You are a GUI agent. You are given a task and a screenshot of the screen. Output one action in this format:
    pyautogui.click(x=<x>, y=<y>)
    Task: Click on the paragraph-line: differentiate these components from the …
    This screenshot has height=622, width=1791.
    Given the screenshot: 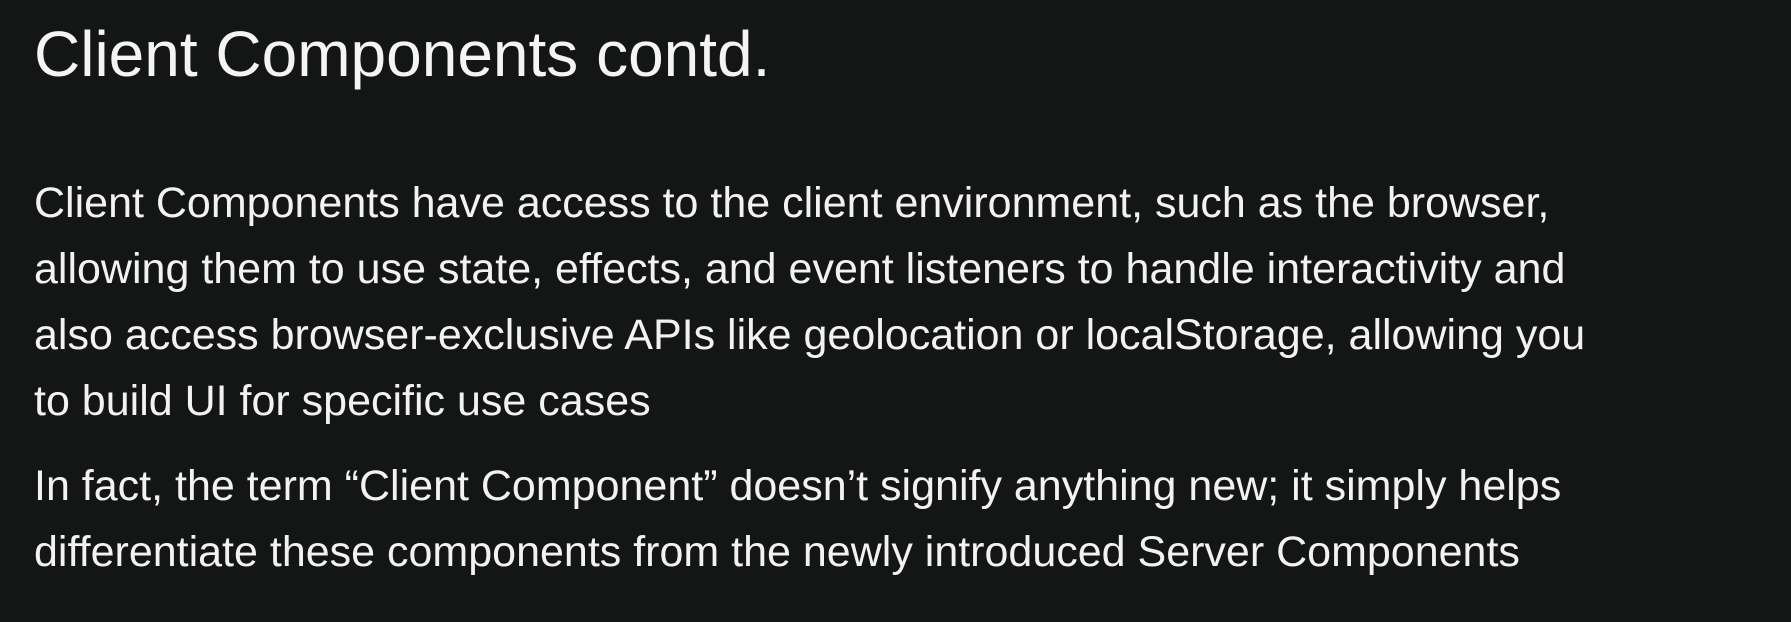 What is the action you would take?
    pyautogui.click(x=777, y=552)
    